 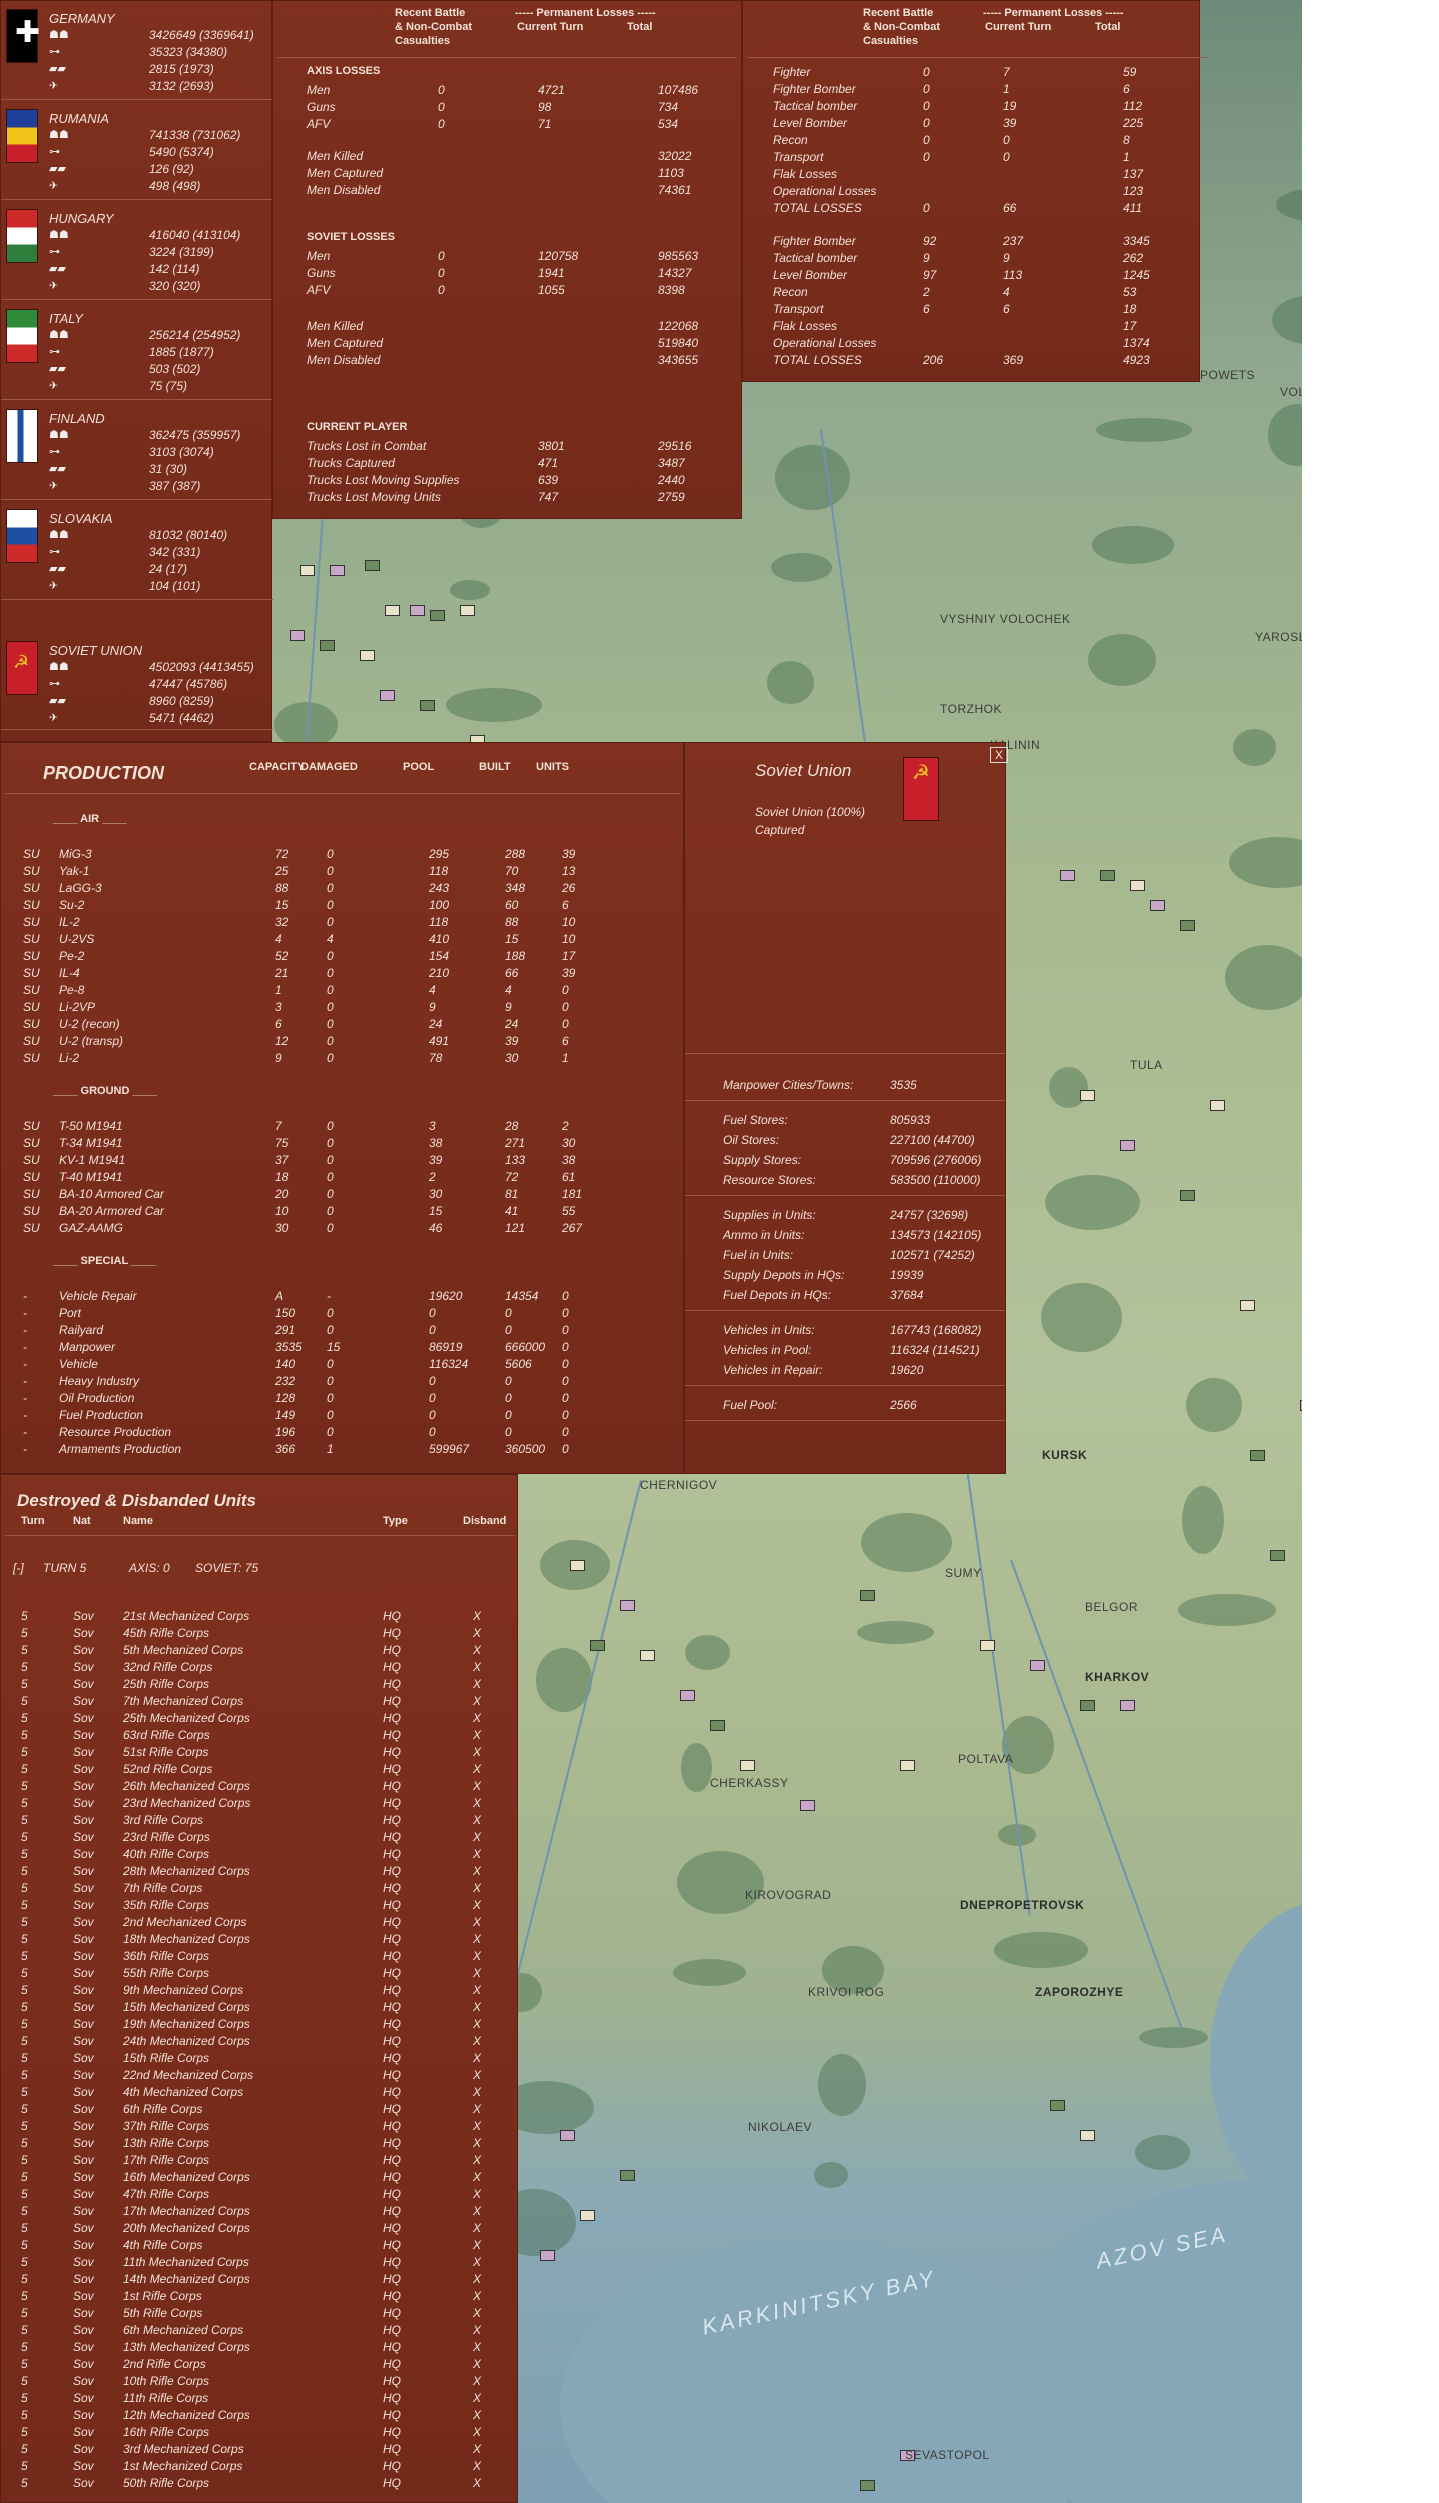 What do you see at coordinates (25, 1381) in the screenshot?
I see `prod-nation: -` at bounding box center [25, 1381].